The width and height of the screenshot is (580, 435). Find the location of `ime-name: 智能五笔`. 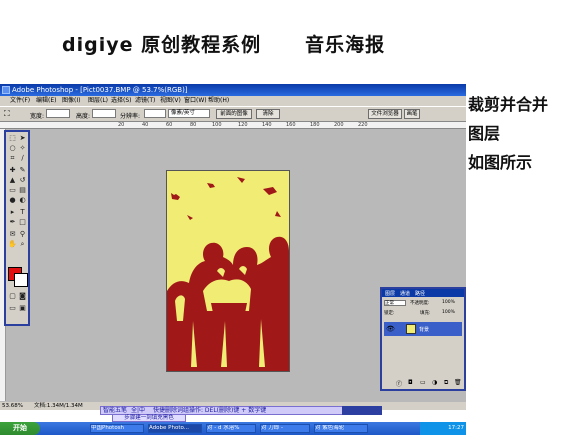

ime-name: 智能五笔 is located at coordinates (115, 410).